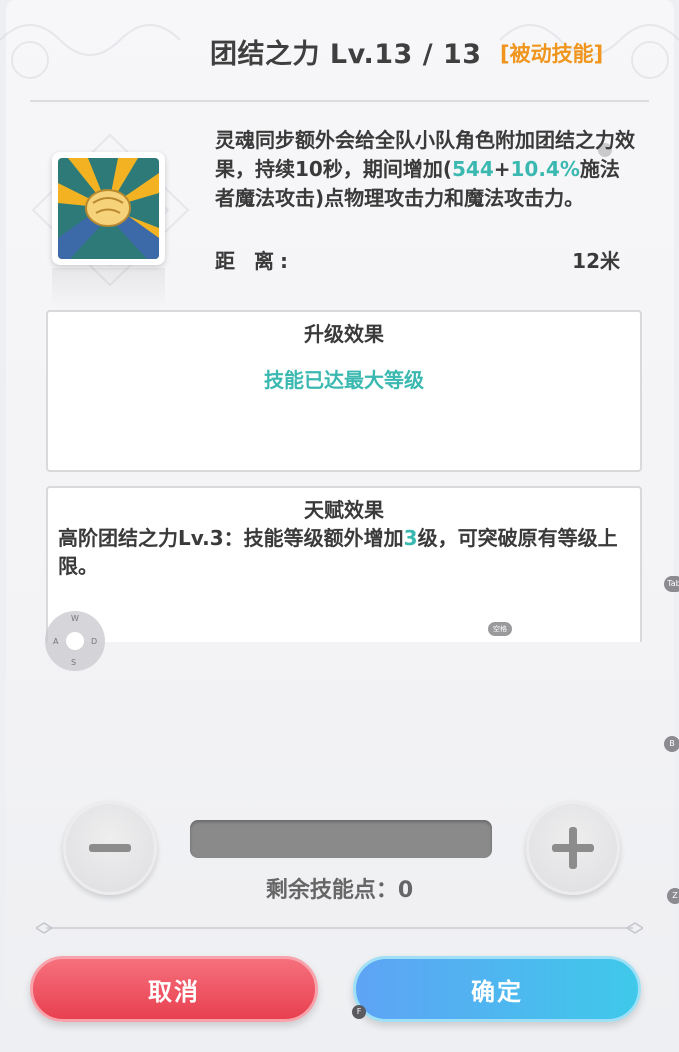 The width and height of the screenshot is (679, 1052). What do you see at coordinates (500, 629) in the screenshot?
I see `space-key-hint: 空格` at bounding box center [500, 629].